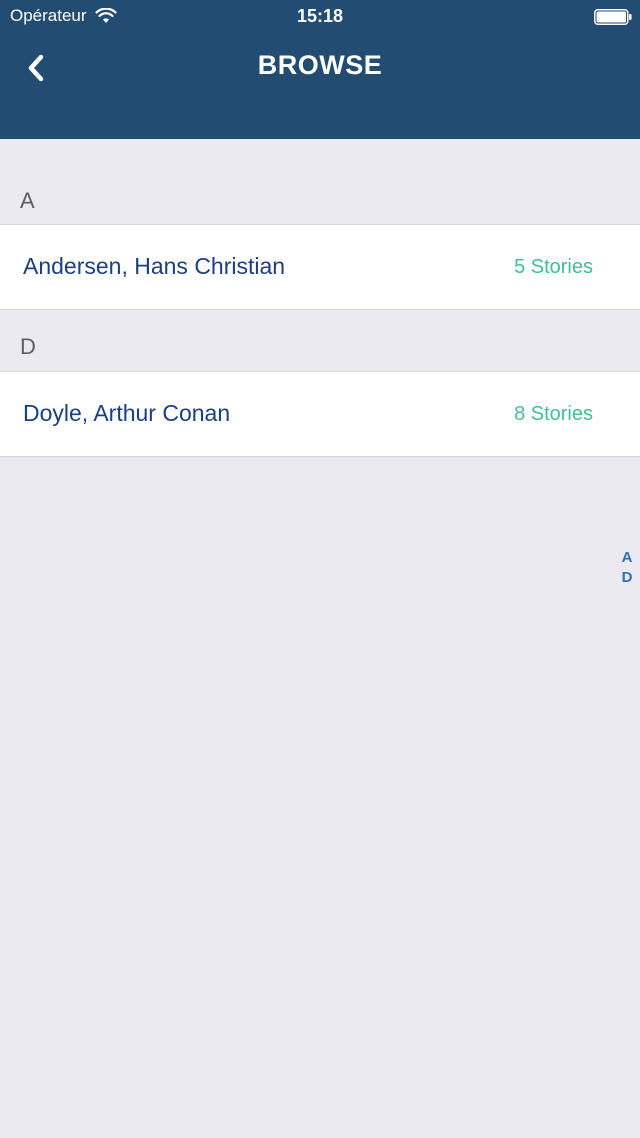 The width and height of the screenshot is (640, 1138). I want to click on author-row-doyle: Doyle, Arthur Conan 8 Stories, so click(320, 414).